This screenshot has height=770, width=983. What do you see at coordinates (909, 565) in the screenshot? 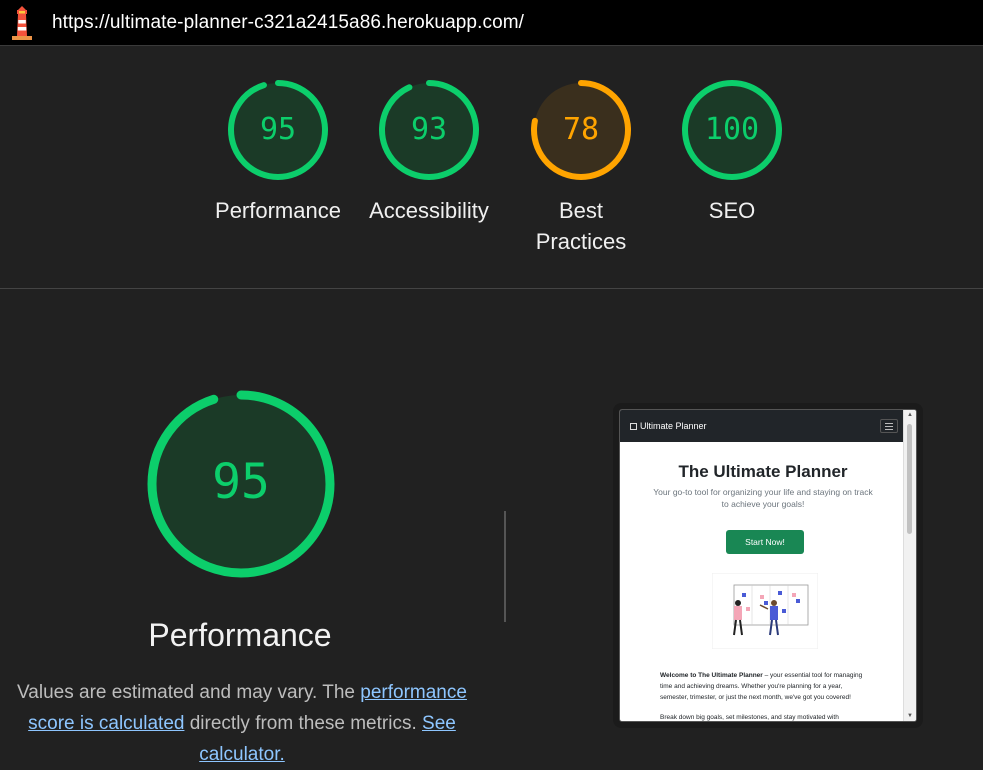
I see `preview-scrollbar: ▲ ▼` at bounding box center [909, 565].